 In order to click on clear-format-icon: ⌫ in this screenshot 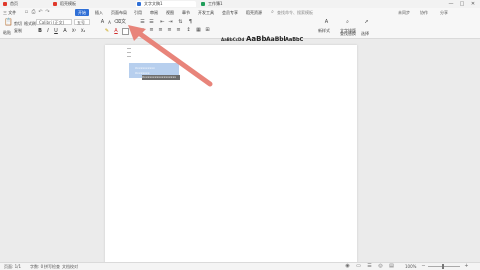, I will do `click(117, 22)`.